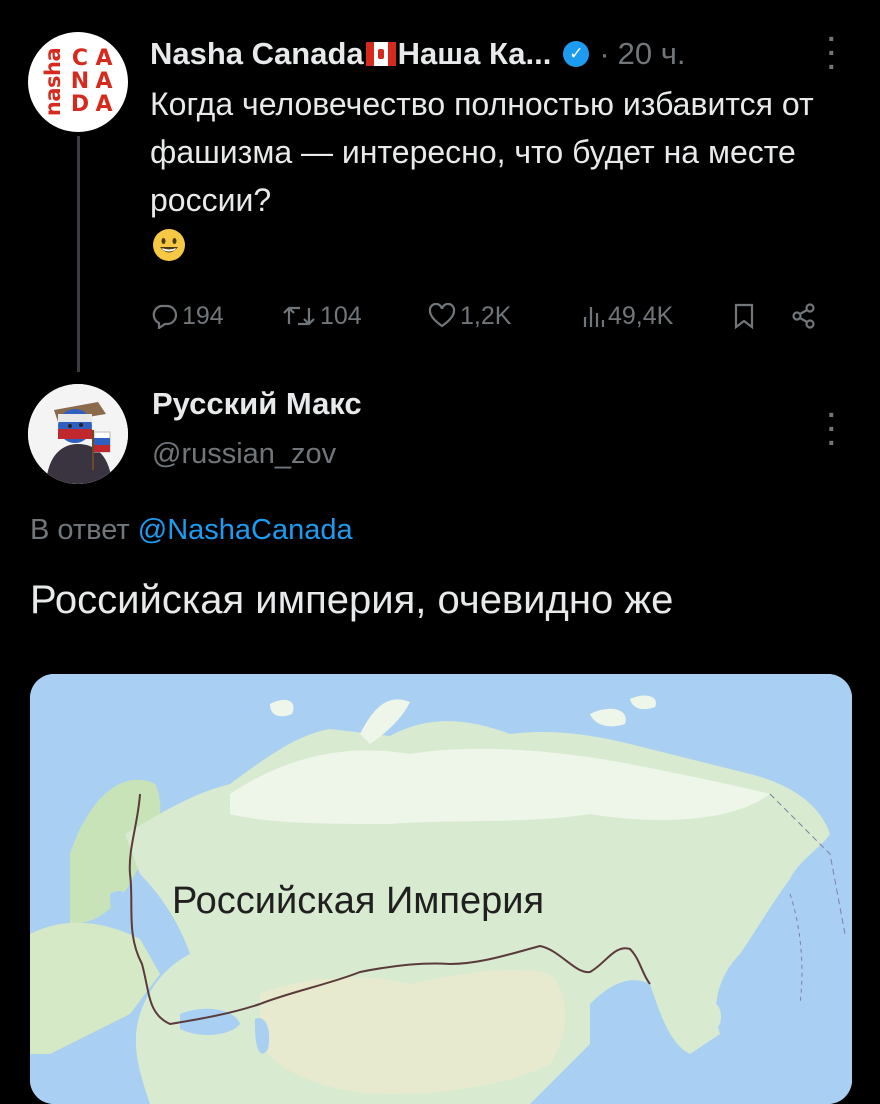  What do you see at coordinates (203, 315) in the screenshot?
I see `reply-count: 194` at bounding box center [203, 315].